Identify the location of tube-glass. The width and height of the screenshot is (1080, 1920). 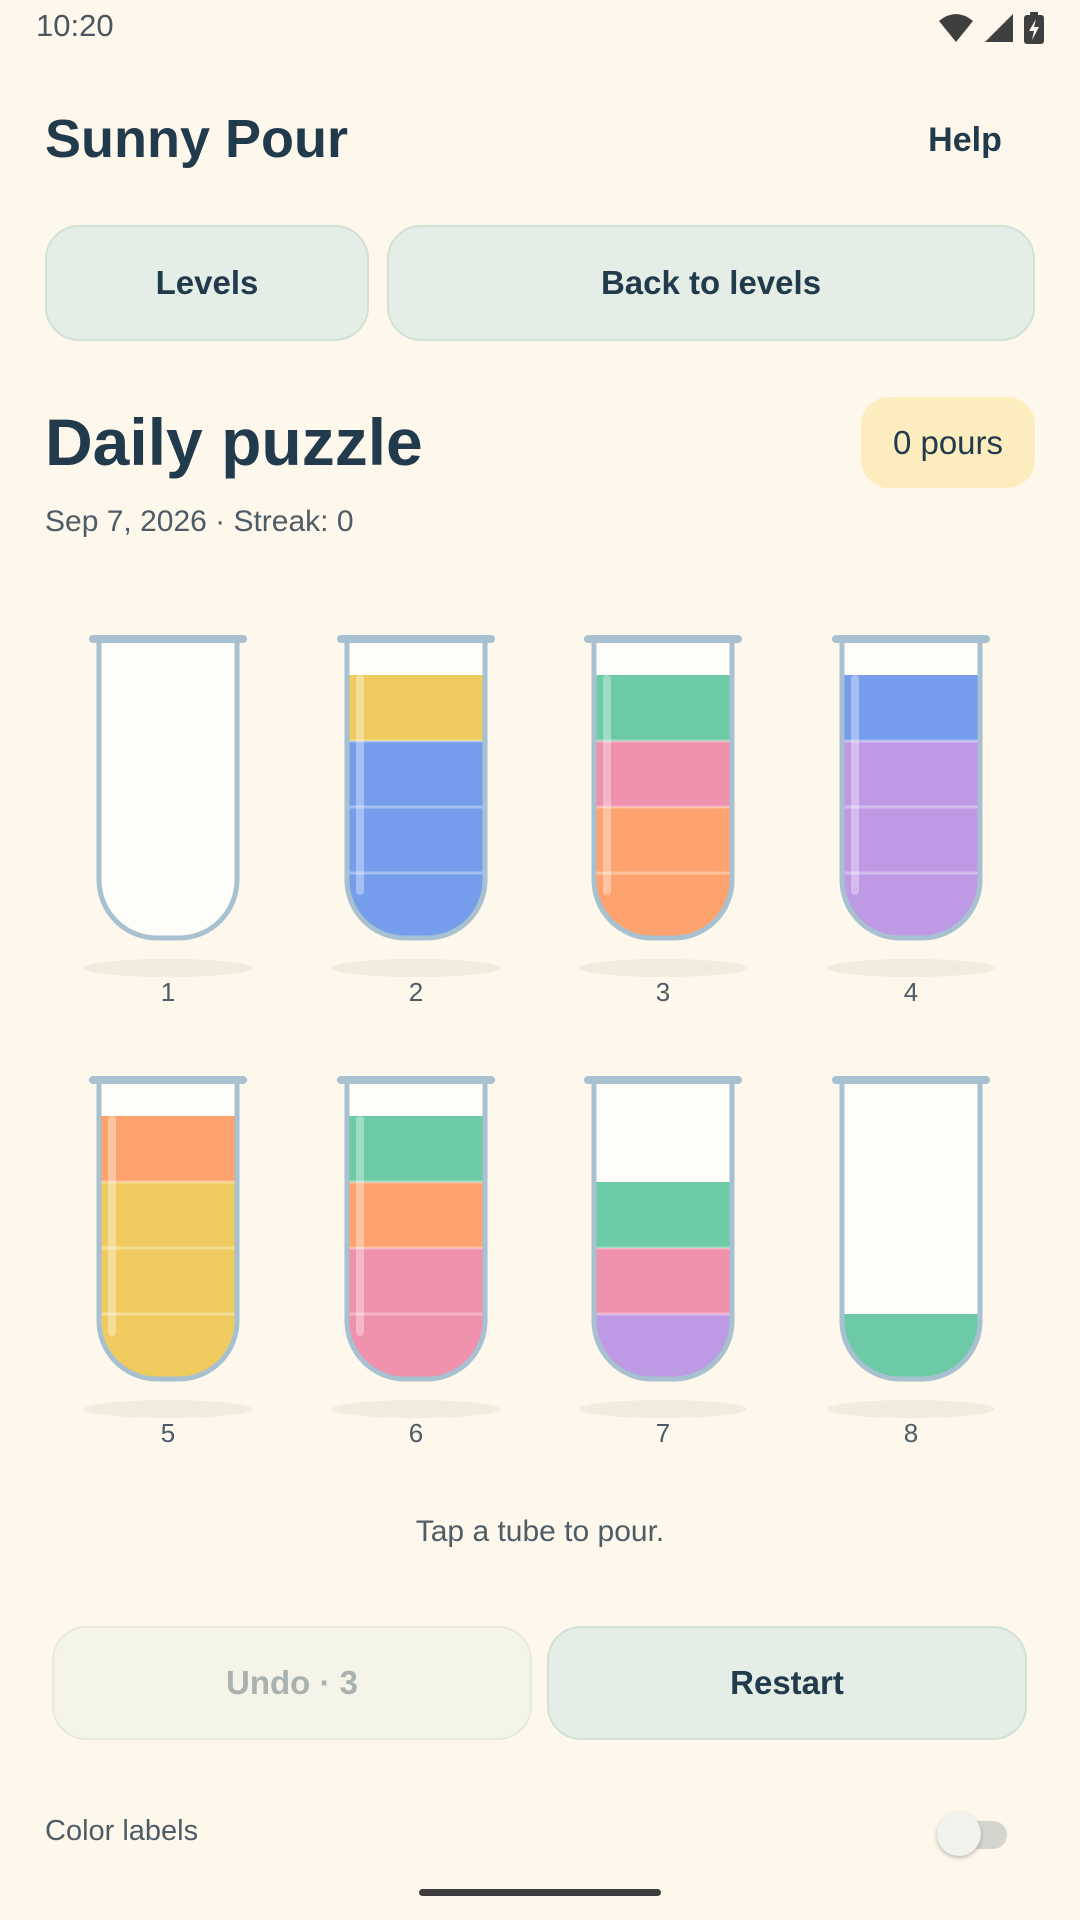
(168, 789).